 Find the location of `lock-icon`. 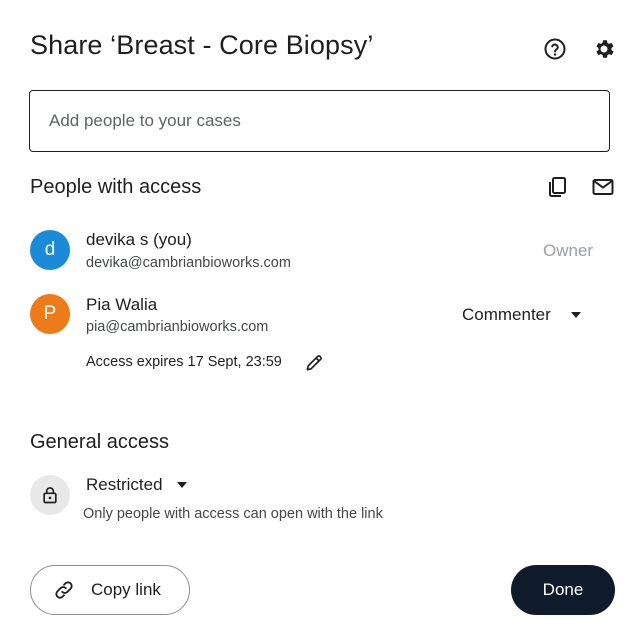

lock-icon is located at coordinates (50, 495).